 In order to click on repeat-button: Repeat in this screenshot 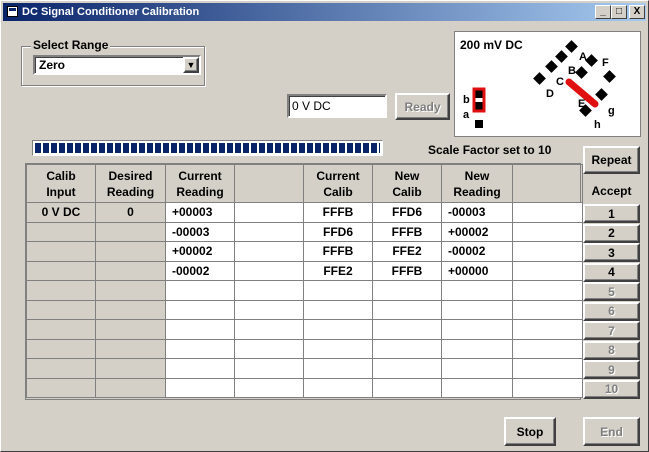, I will do `click(611, 160)`.